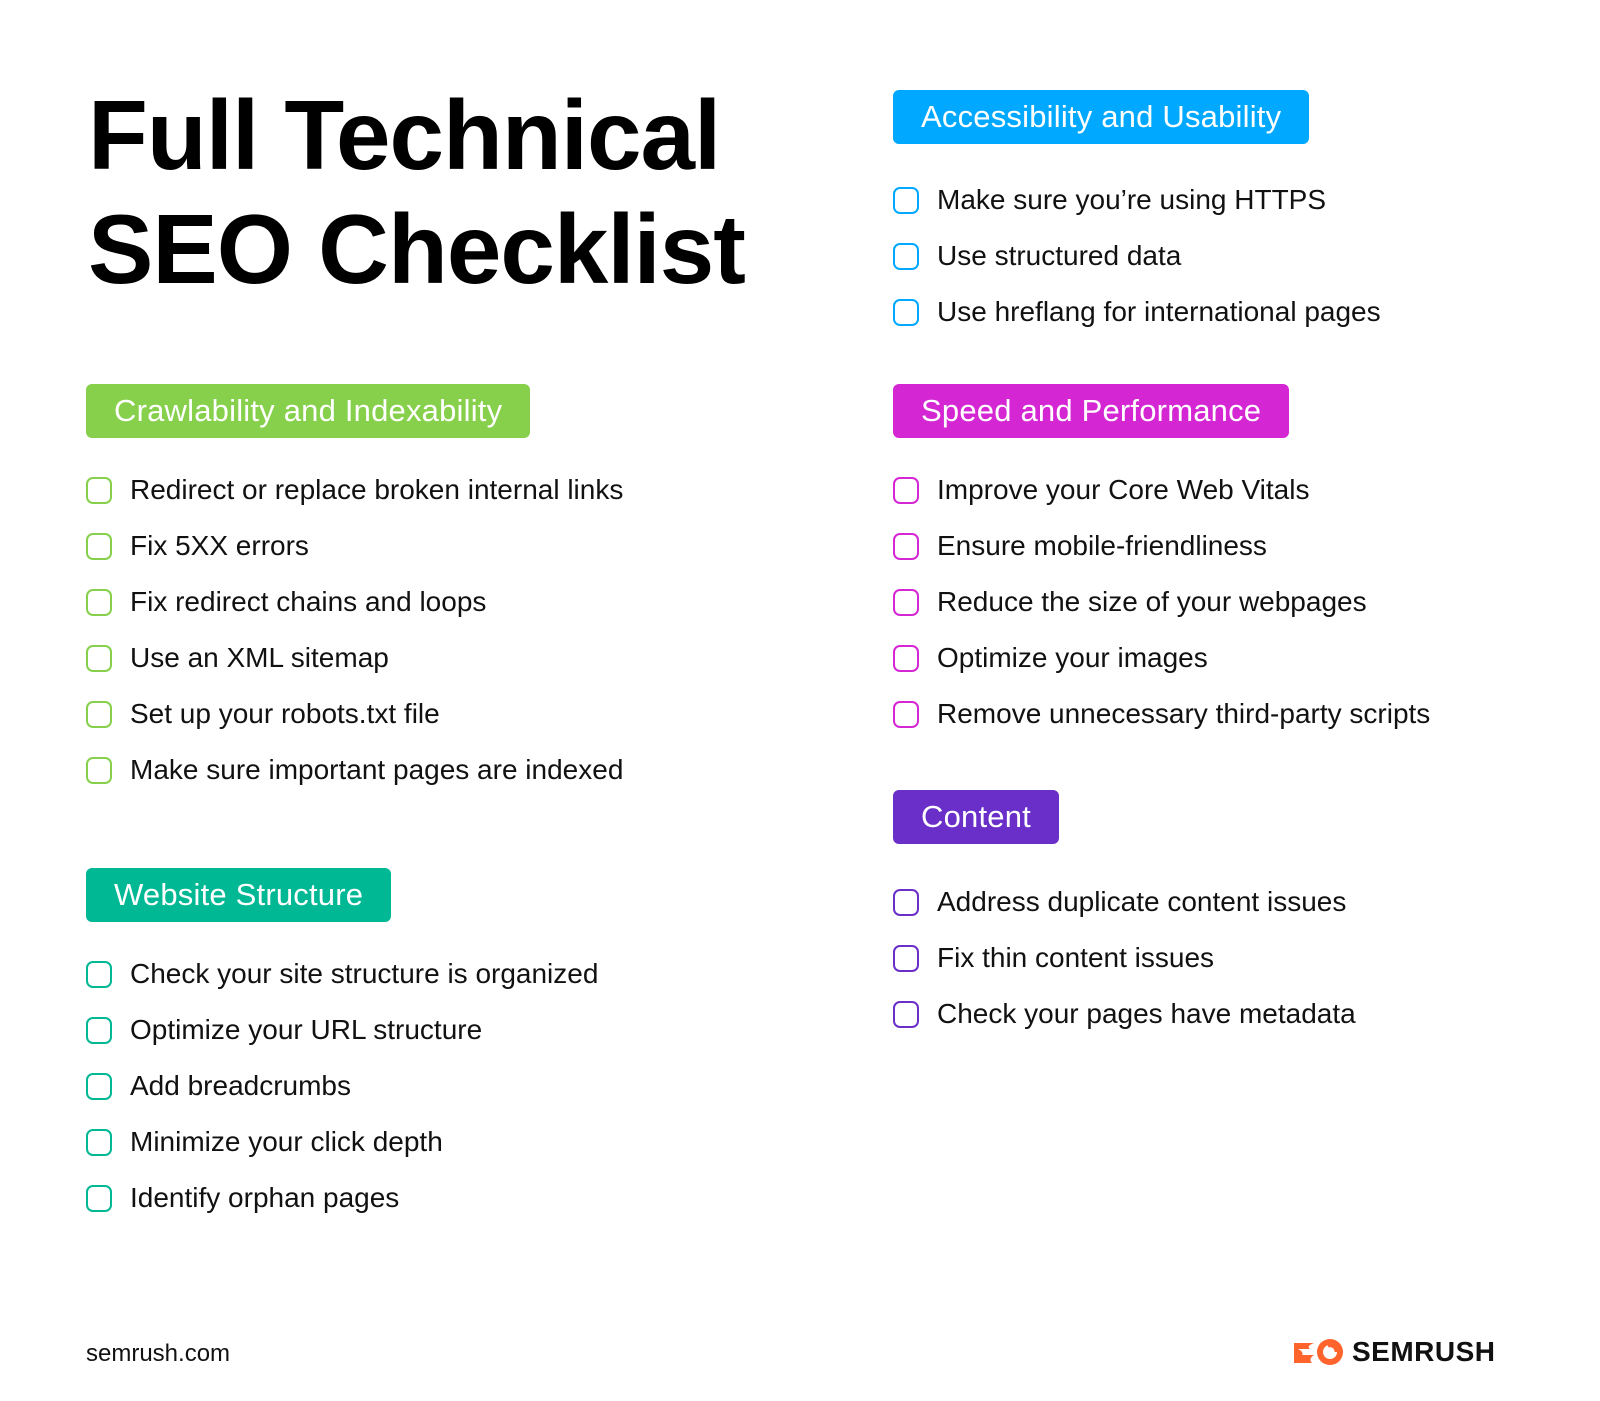 This screenshot has width=1600, height=1401. What do you see at coordinates (1091, 411) in the screenshot?
I see `section-badge-speed: Speed and Performance` at bounding box center [1091, 411].